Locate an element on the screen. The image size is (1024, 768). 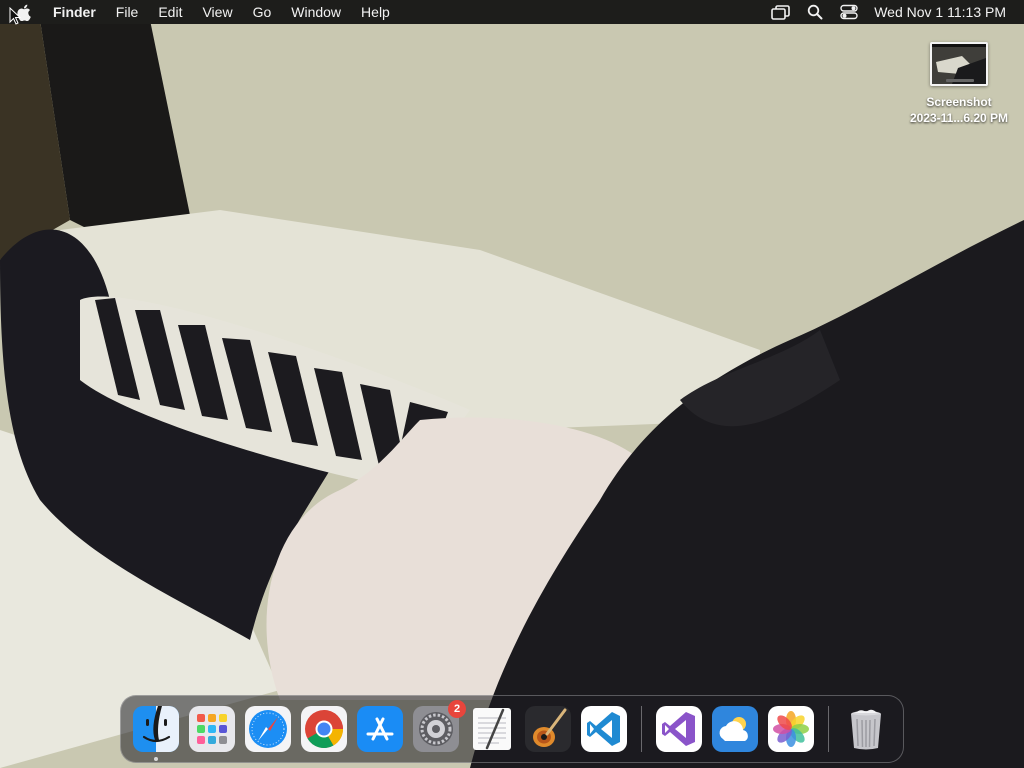
dock-finder is located at coordinates (156, 733).